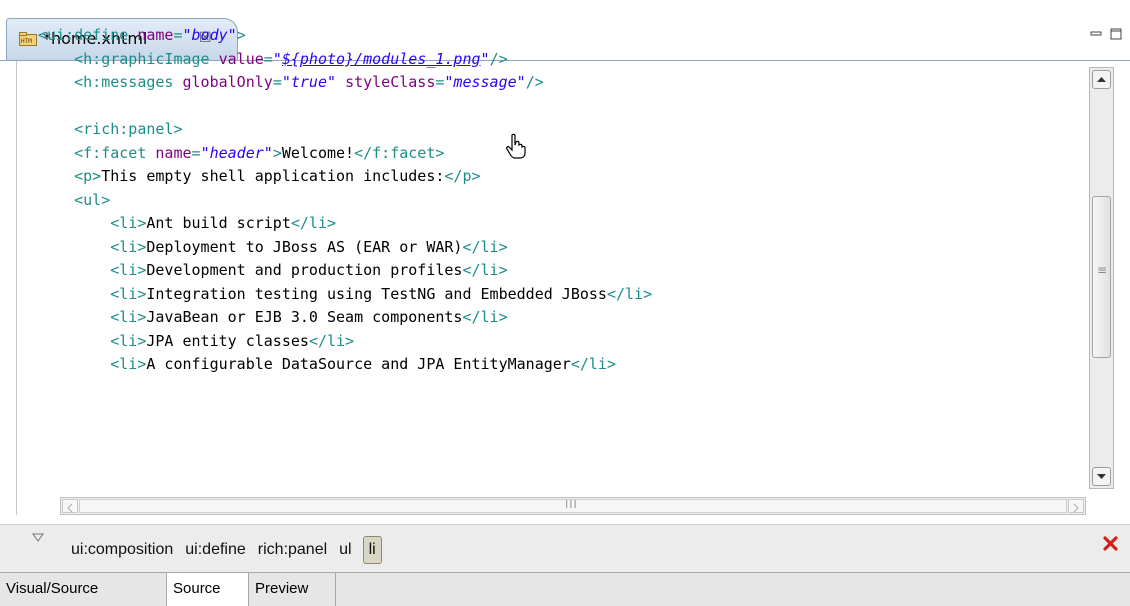 The image size is (1130, 606). I want to click on collapse-triangle-icon, so click(38, 538).